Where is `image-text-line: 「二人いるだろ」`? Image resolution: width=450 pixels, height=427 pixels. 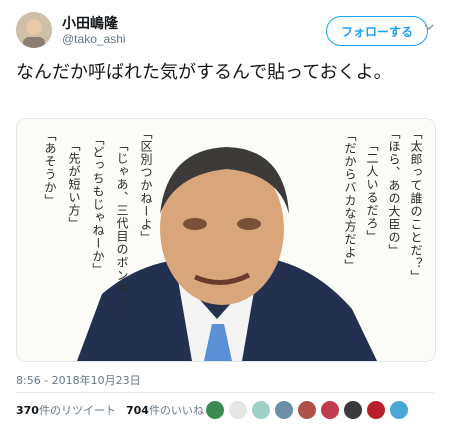
image-text-line: 「二人いるだろ」 is located at coordinates (372, 191).